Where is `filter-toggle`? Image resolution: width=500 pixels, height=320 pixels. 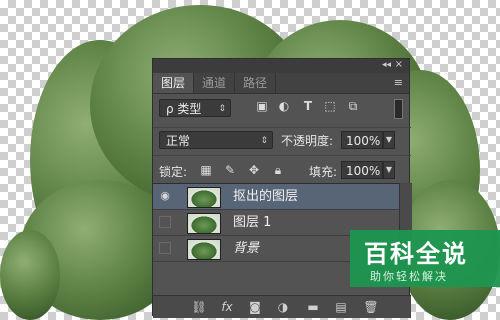 filter-toggle is located at coordinates (398, 109).